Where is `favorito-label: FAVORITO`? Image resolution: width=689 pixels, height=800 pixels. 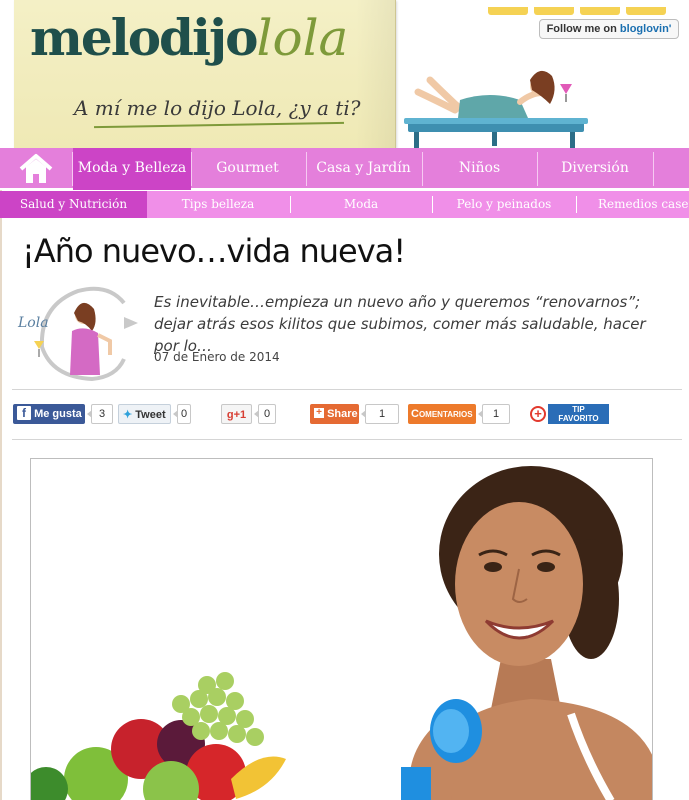
favorito-label: FAVORITO is located at coordinates (578, 418).